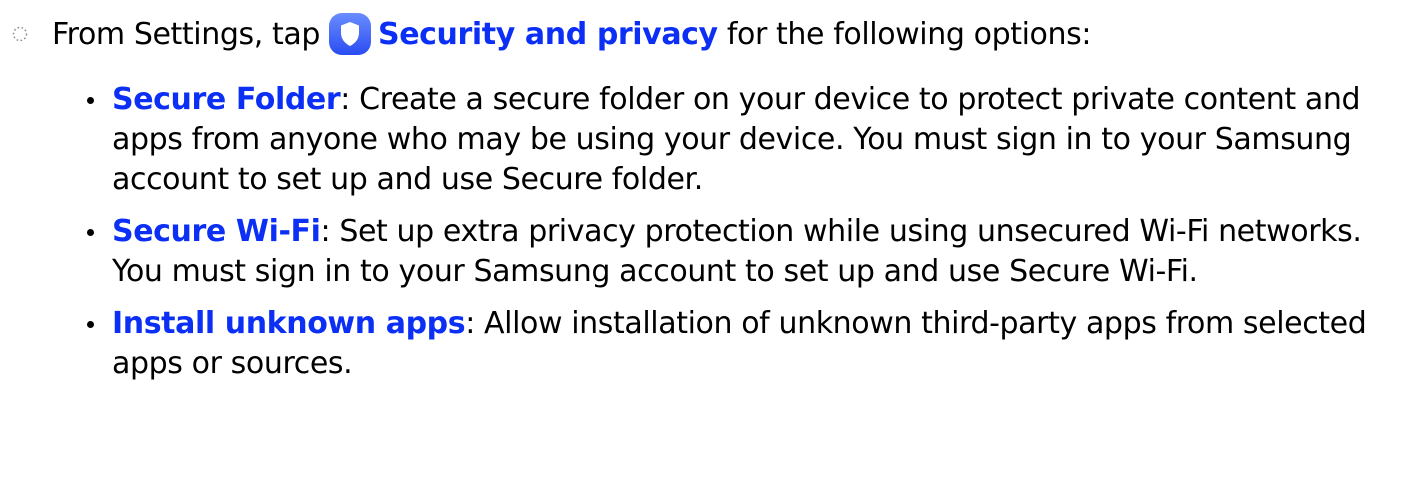 Image resolution: width=1426 pixels, height=487 pixels. I want to click on dotted-circle-icon, so click(20, 34).